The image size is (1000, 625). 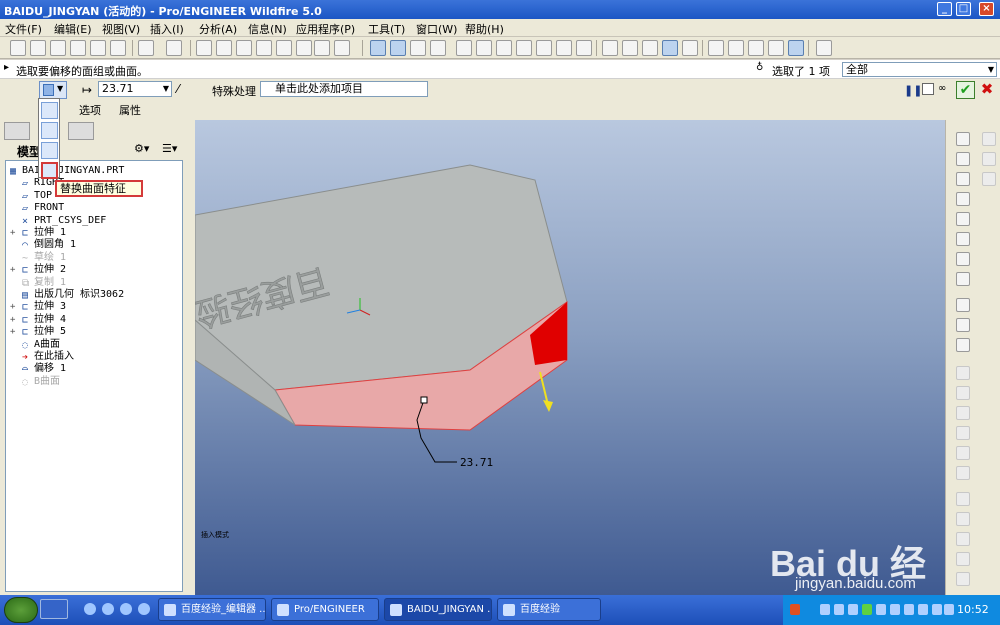 What do you see at coordinates (386, 29) in the screenshot?
I see `menu-tools: 工具(T)` at bounding box center [386, 29].